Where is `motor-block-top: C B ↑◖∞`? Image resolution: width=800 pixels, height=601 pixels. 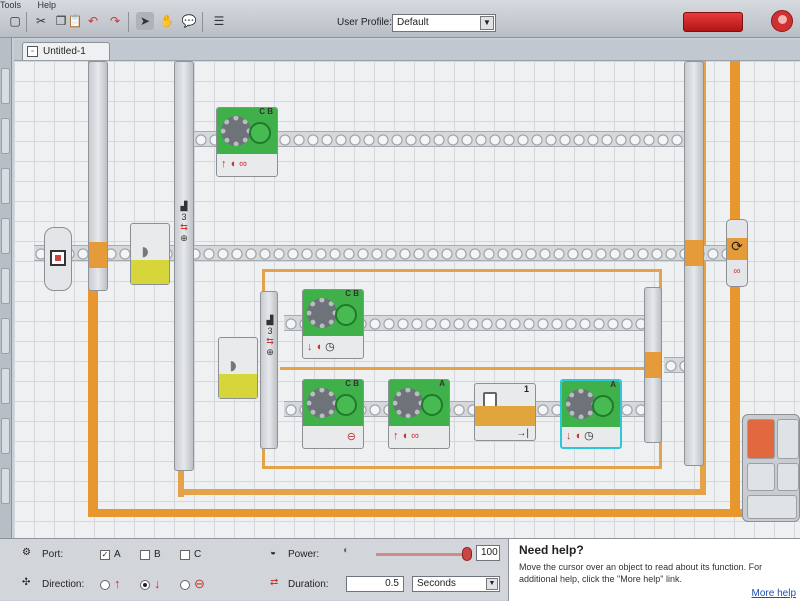 motor-block-top: C B ↑◖∞ is located at coordinates (247, 142).